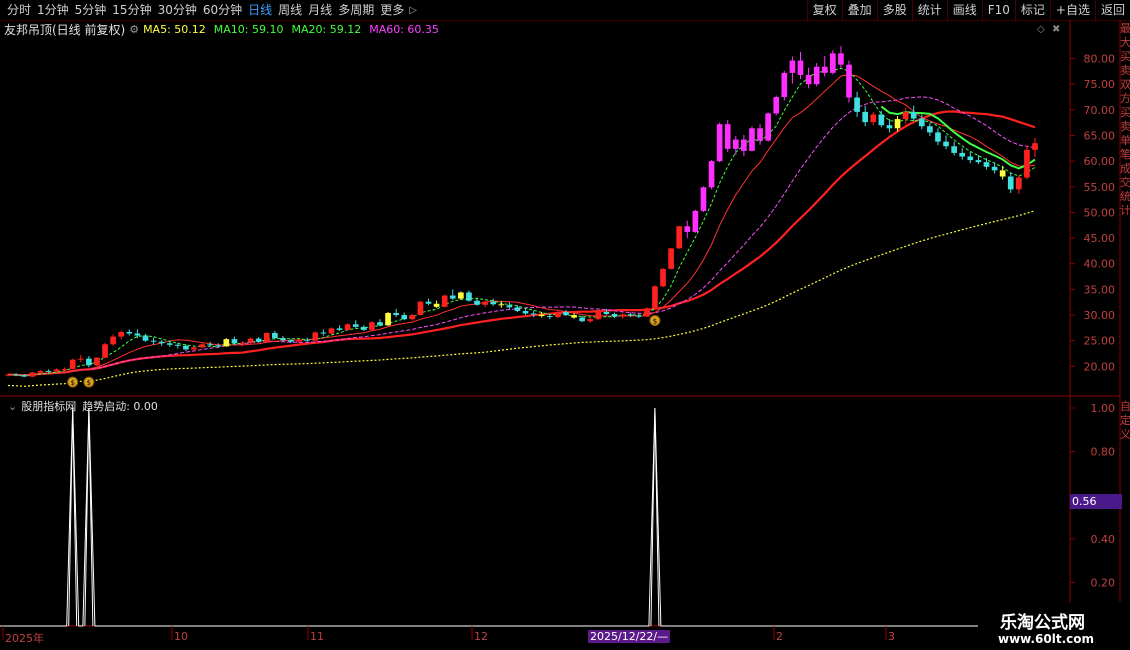 The height and width of the screenshot is (650, 1130). What do you see at coordinates (1100, 289) in the screenshot?
I see `price-tick-label: 35.00` at bounding box center [1100, 289].